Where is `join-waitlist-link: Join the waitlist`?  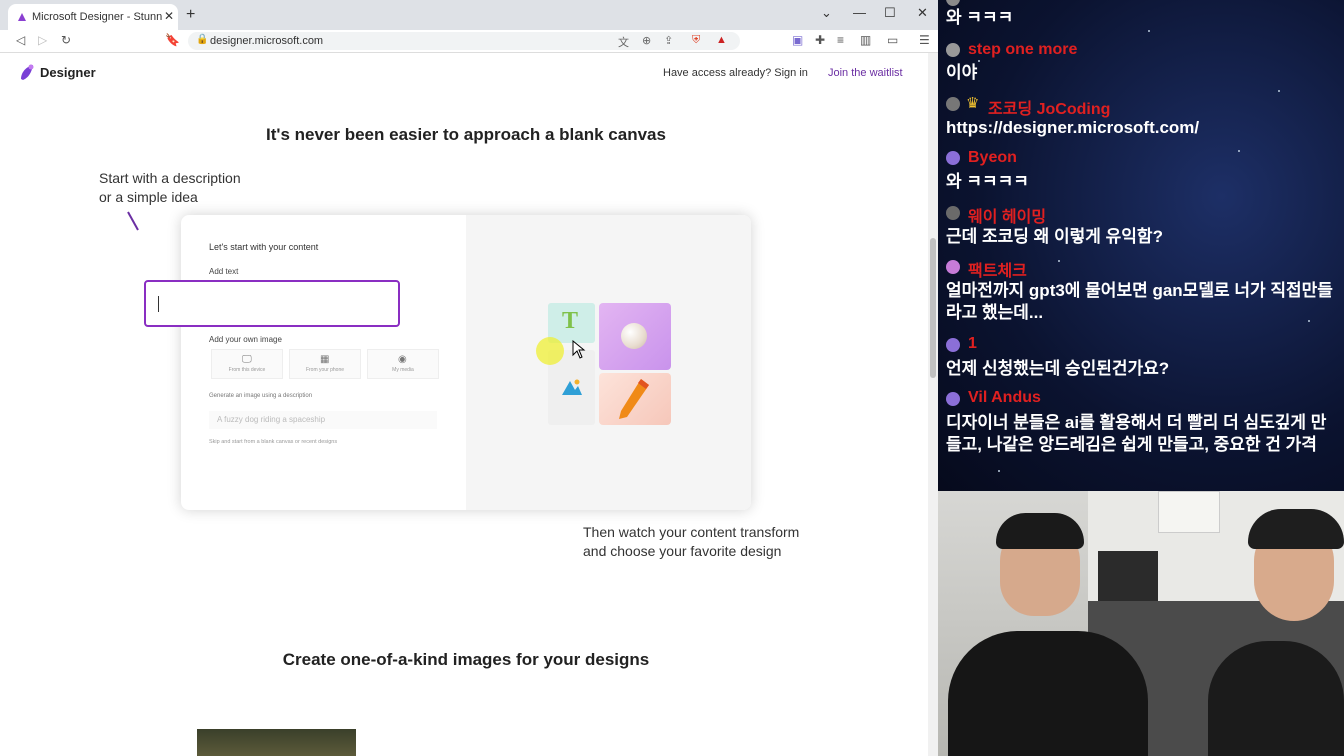
join-waitlist-link: Join the waitlist is located at coordinates (865, 73).